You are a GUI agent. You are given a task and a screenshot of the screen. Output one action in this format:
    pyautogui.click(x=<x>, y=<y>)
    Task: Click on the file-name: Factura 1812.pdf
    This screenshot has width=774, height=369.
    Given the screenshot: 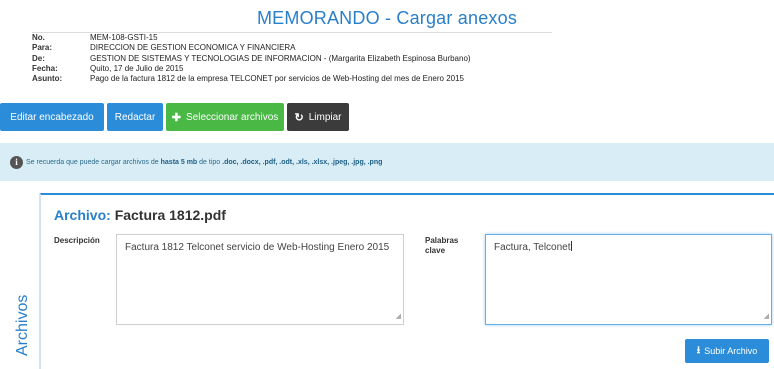 What is the action you would take?
    pyautogui.click(x=170, y=215)
    